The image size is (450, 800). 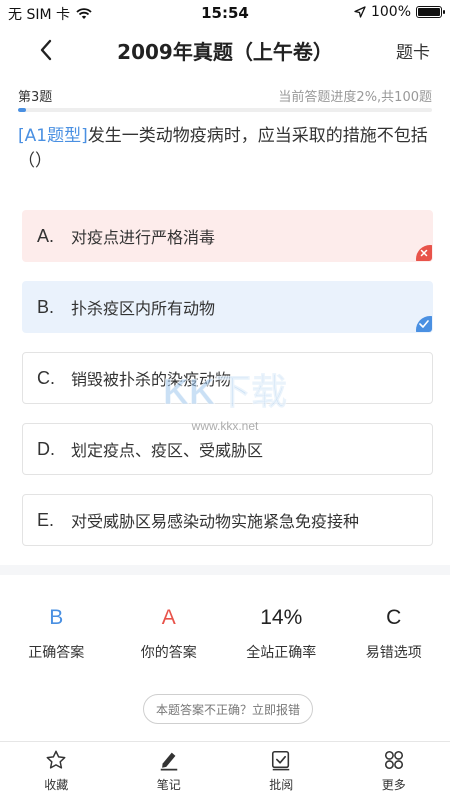 I want to click on pen-icon, so click(x=169, y=760).